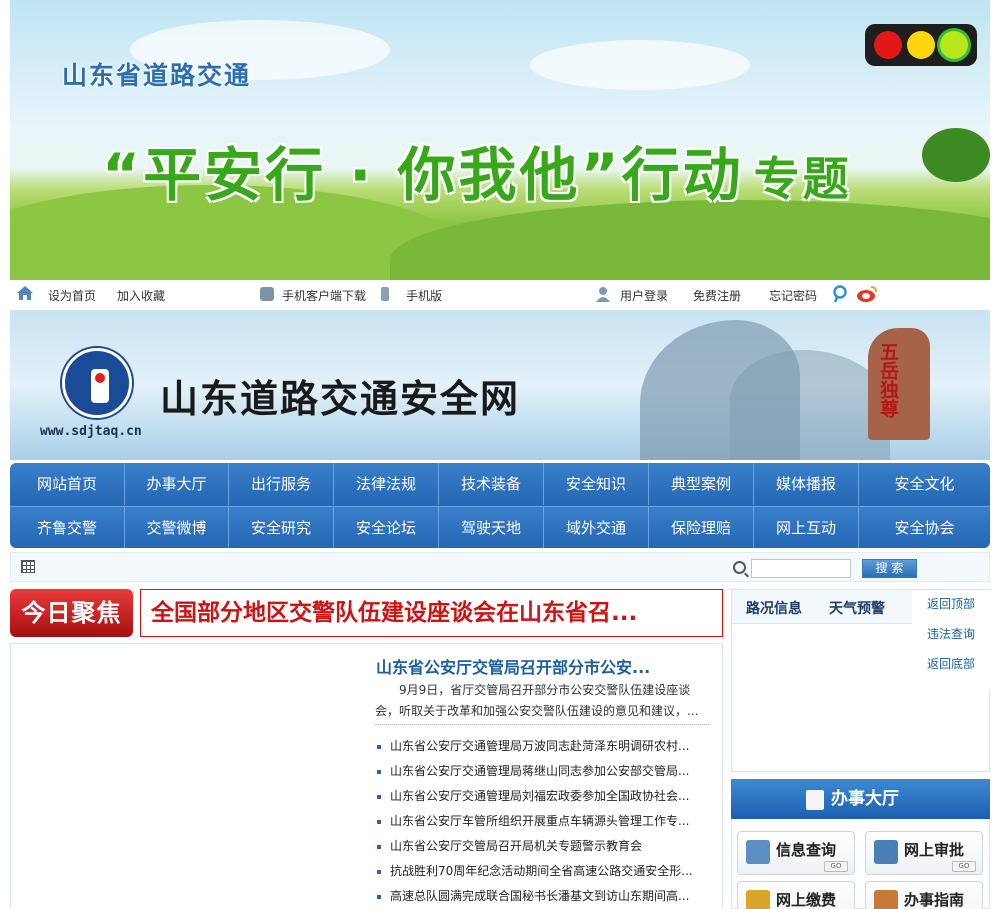  Describe the element at coordinates (385, 294) in the screenshot. I see `mobile-icon` at that location.